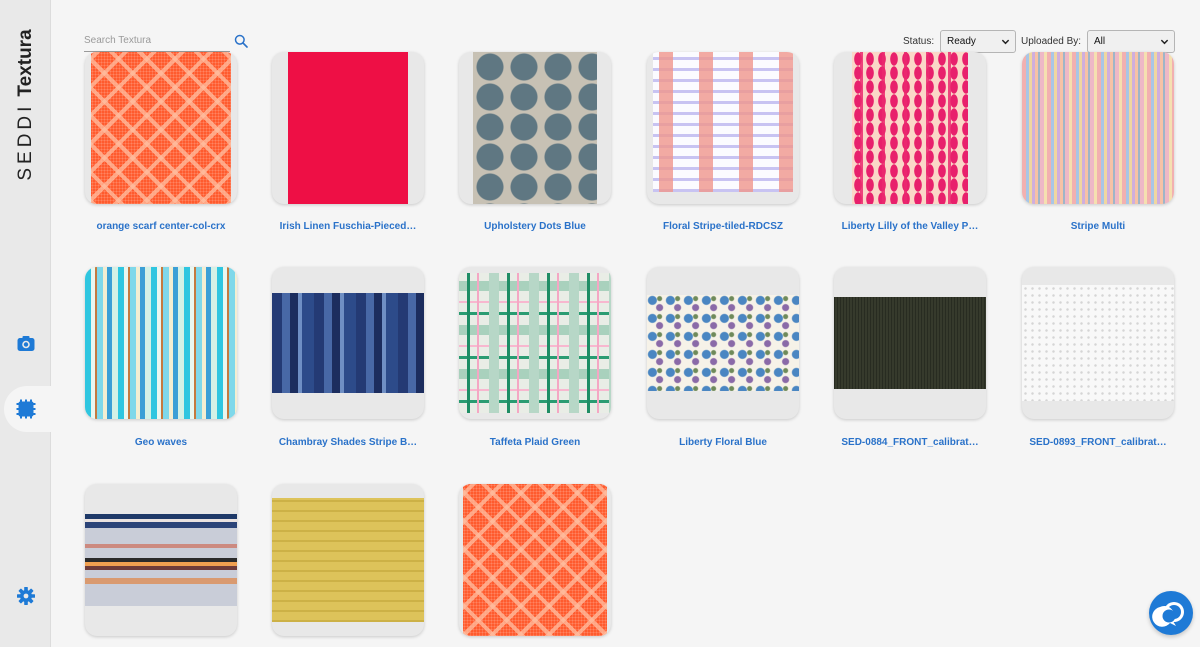  Describe the element at coordinates (241, 41) in the screenshot. I see `search-icon` at that location.